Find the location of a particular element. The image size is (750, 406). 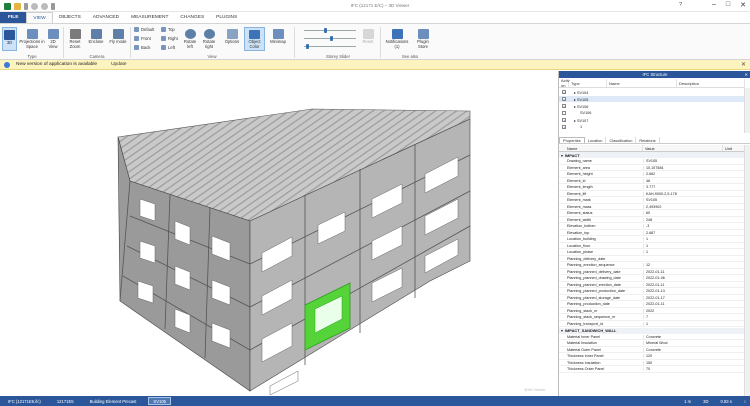

property-row: Planning_stack_sequence_nr 7 is located at coordinates (652, 318).